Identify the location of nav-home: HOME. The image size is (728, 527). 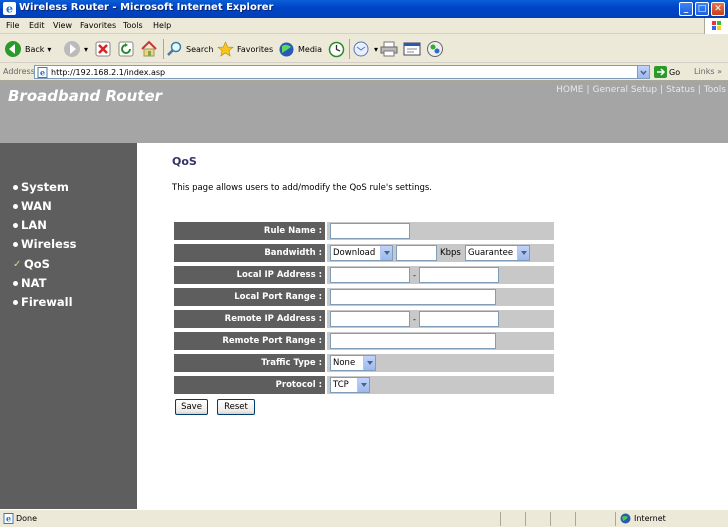
(569, 90).